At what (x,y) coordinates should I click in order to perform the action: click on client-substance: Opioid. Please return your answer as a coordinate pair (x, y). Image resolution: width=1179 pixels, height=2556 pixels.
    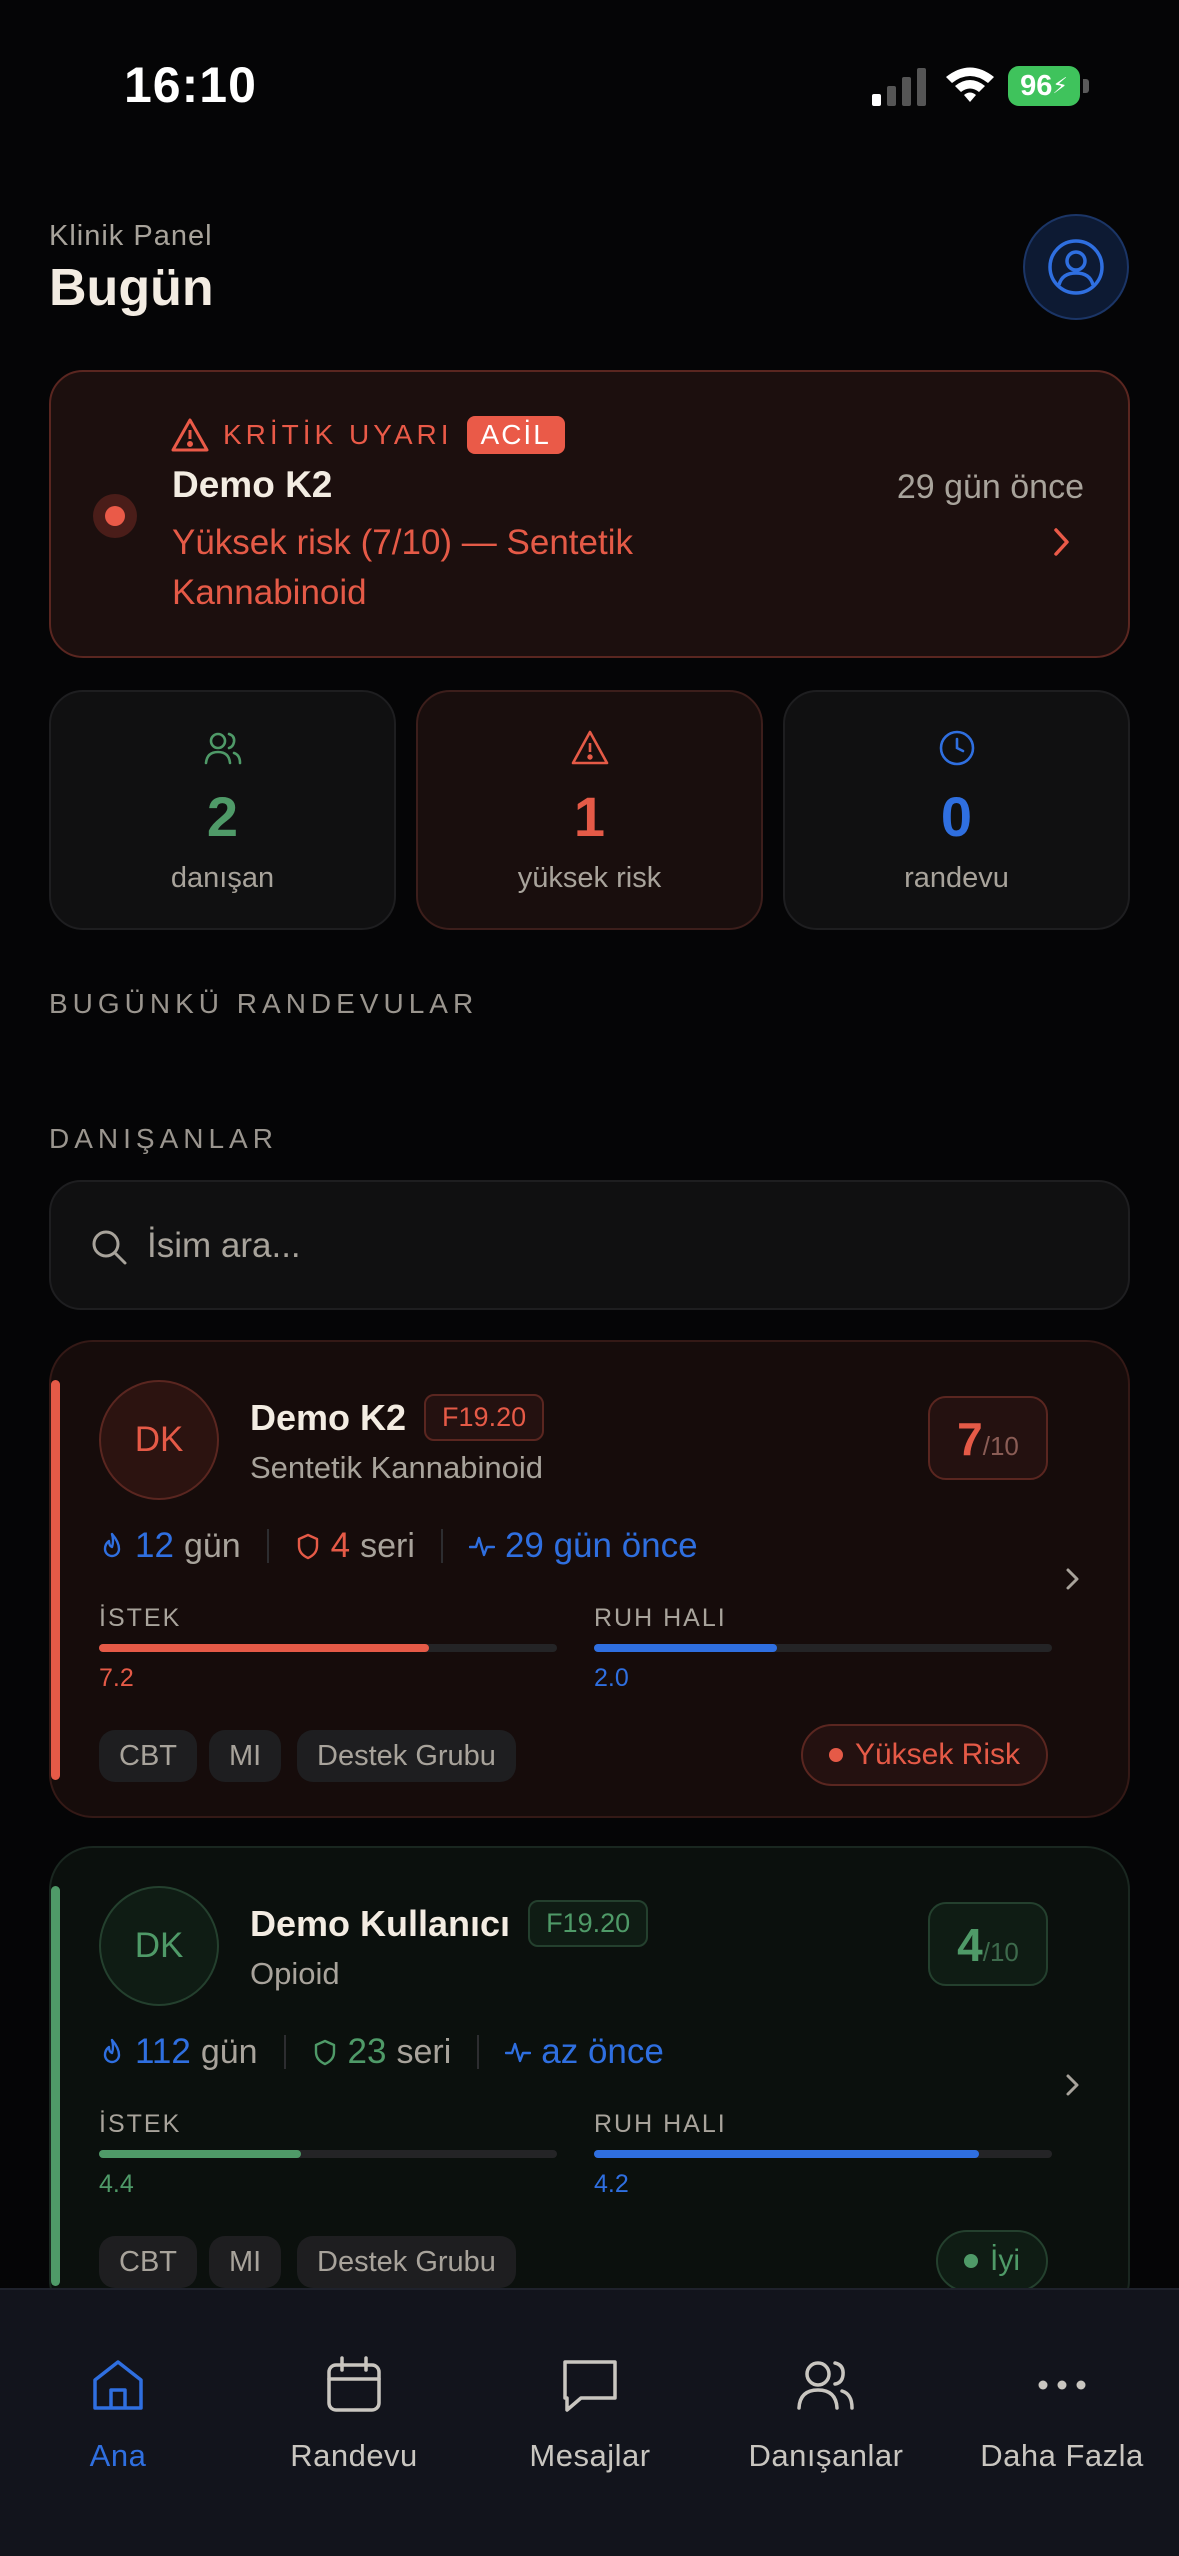
    Looking at the image, I should click on (295, 1973).